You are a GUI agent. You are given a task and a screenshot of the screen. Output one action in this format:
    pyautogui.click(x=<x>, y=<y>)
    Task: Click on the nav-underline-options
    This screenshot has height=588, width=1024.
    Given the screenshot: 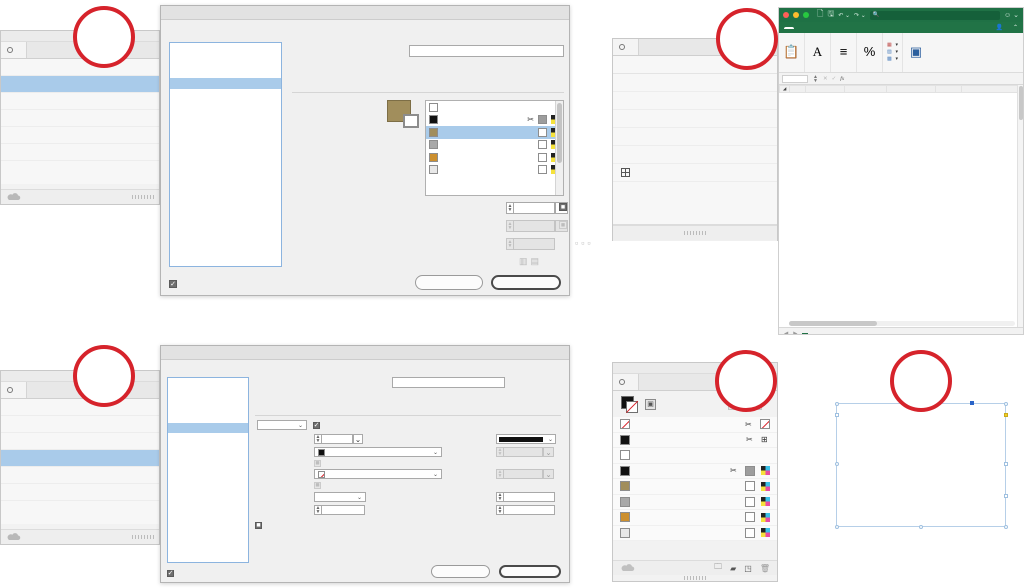 What is the action you would take?
    pyautogui.click(x=225, y=107)
    